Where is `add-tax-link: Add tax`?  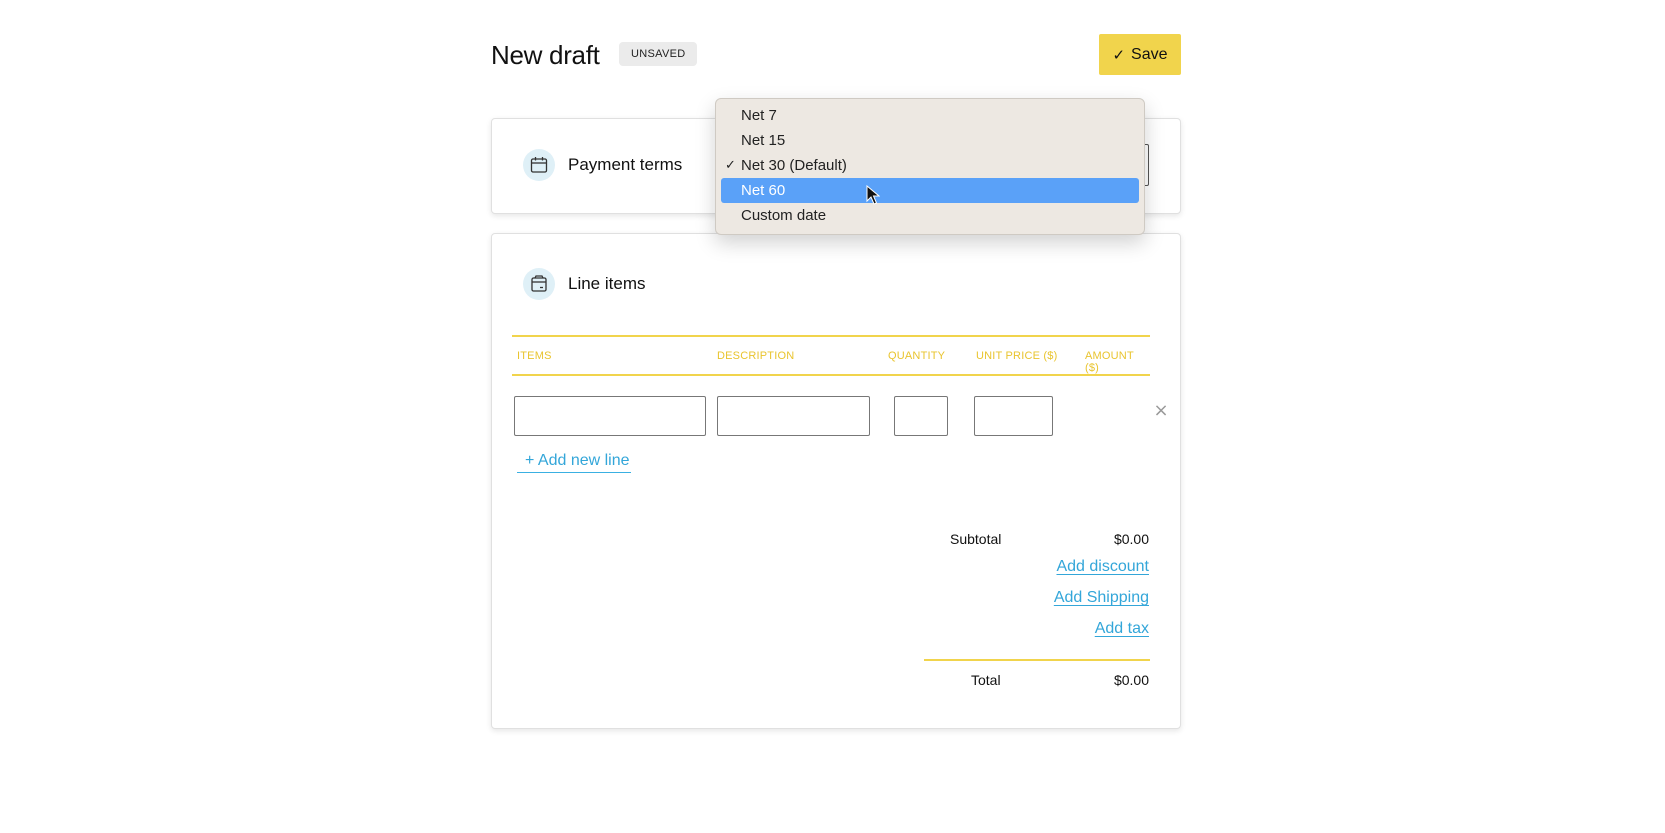
add-tax-link: Add tax is located at coordinates (1122, 629).